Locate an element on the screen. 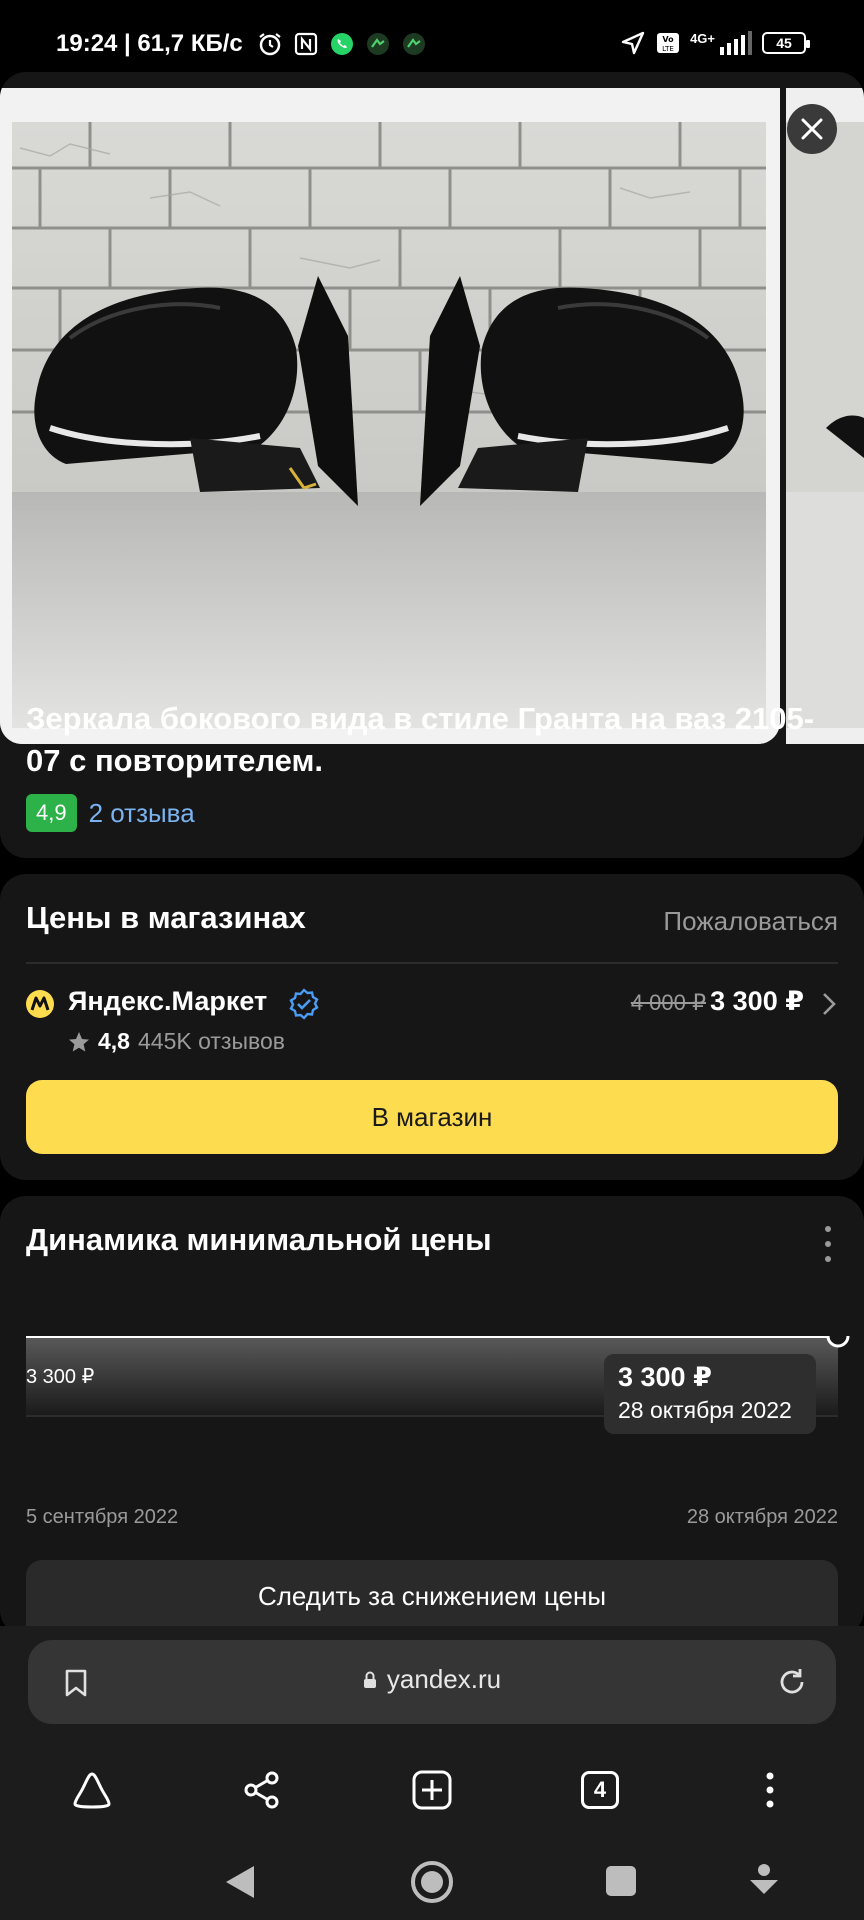 Image resolution: width=864 pixels, height=1920 pixels. shop-rating-value: 4,8 is located at coordinates (114, 1041).